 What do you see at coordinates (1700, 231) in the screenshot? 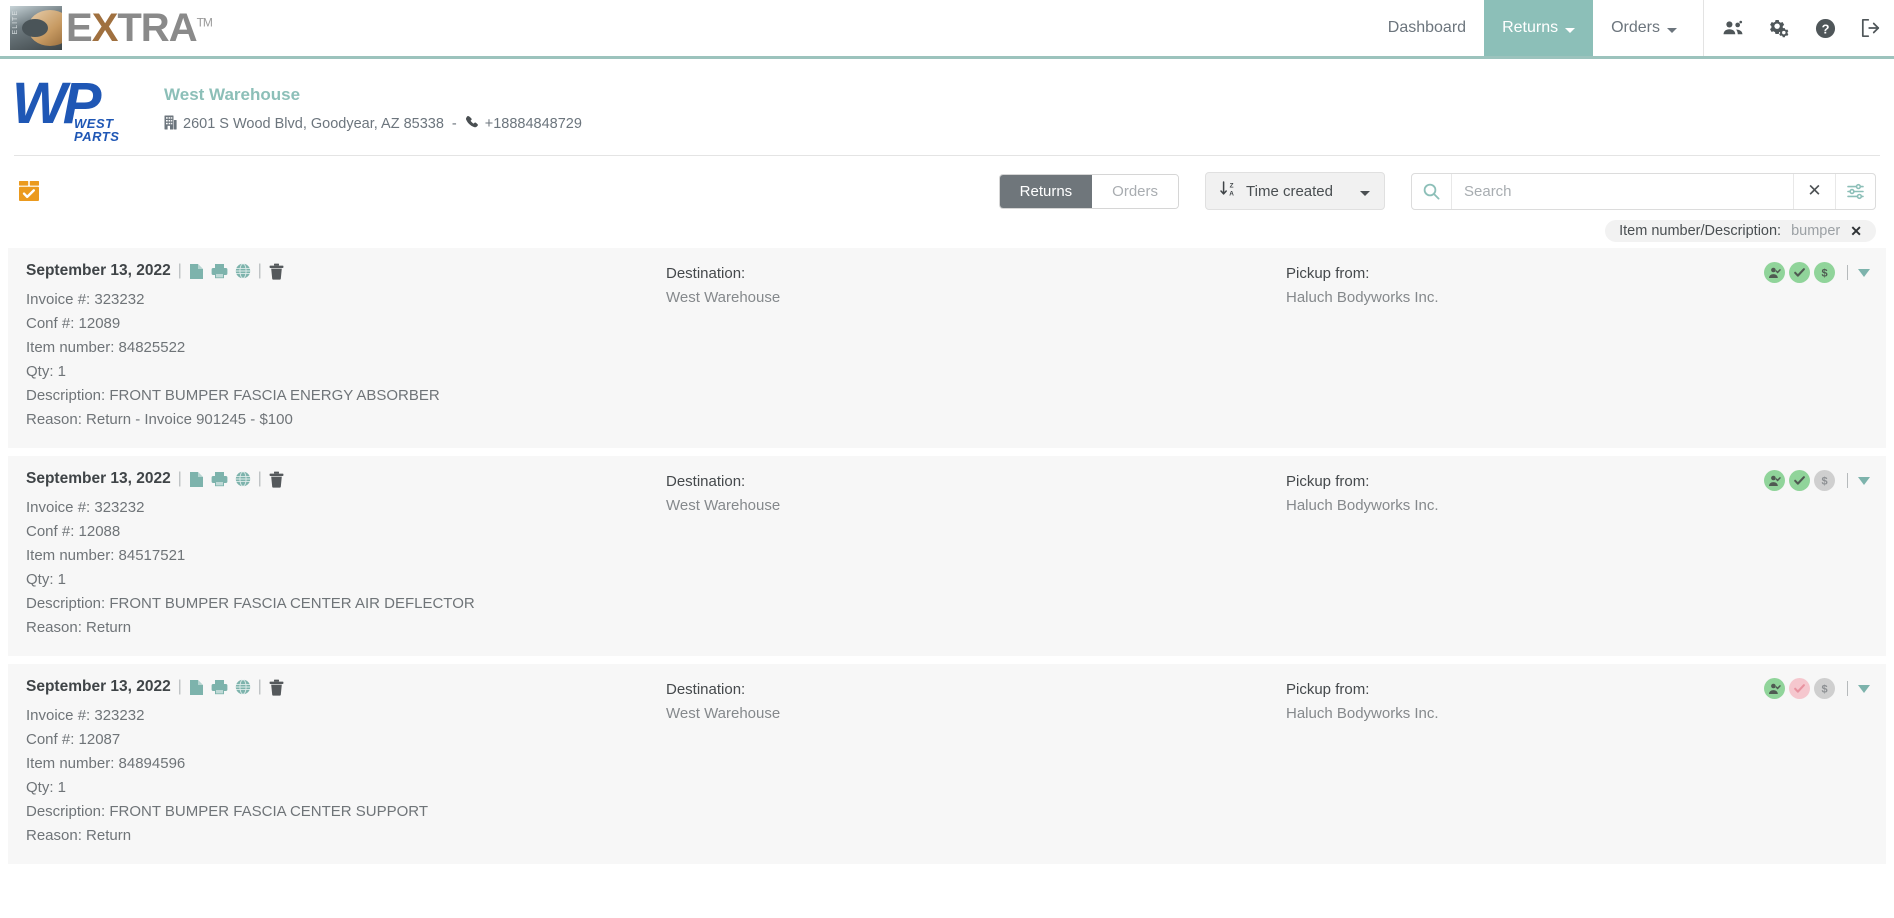
I see `filter-chip-label: Item number/Description:` at bounding box center [1700, 231].